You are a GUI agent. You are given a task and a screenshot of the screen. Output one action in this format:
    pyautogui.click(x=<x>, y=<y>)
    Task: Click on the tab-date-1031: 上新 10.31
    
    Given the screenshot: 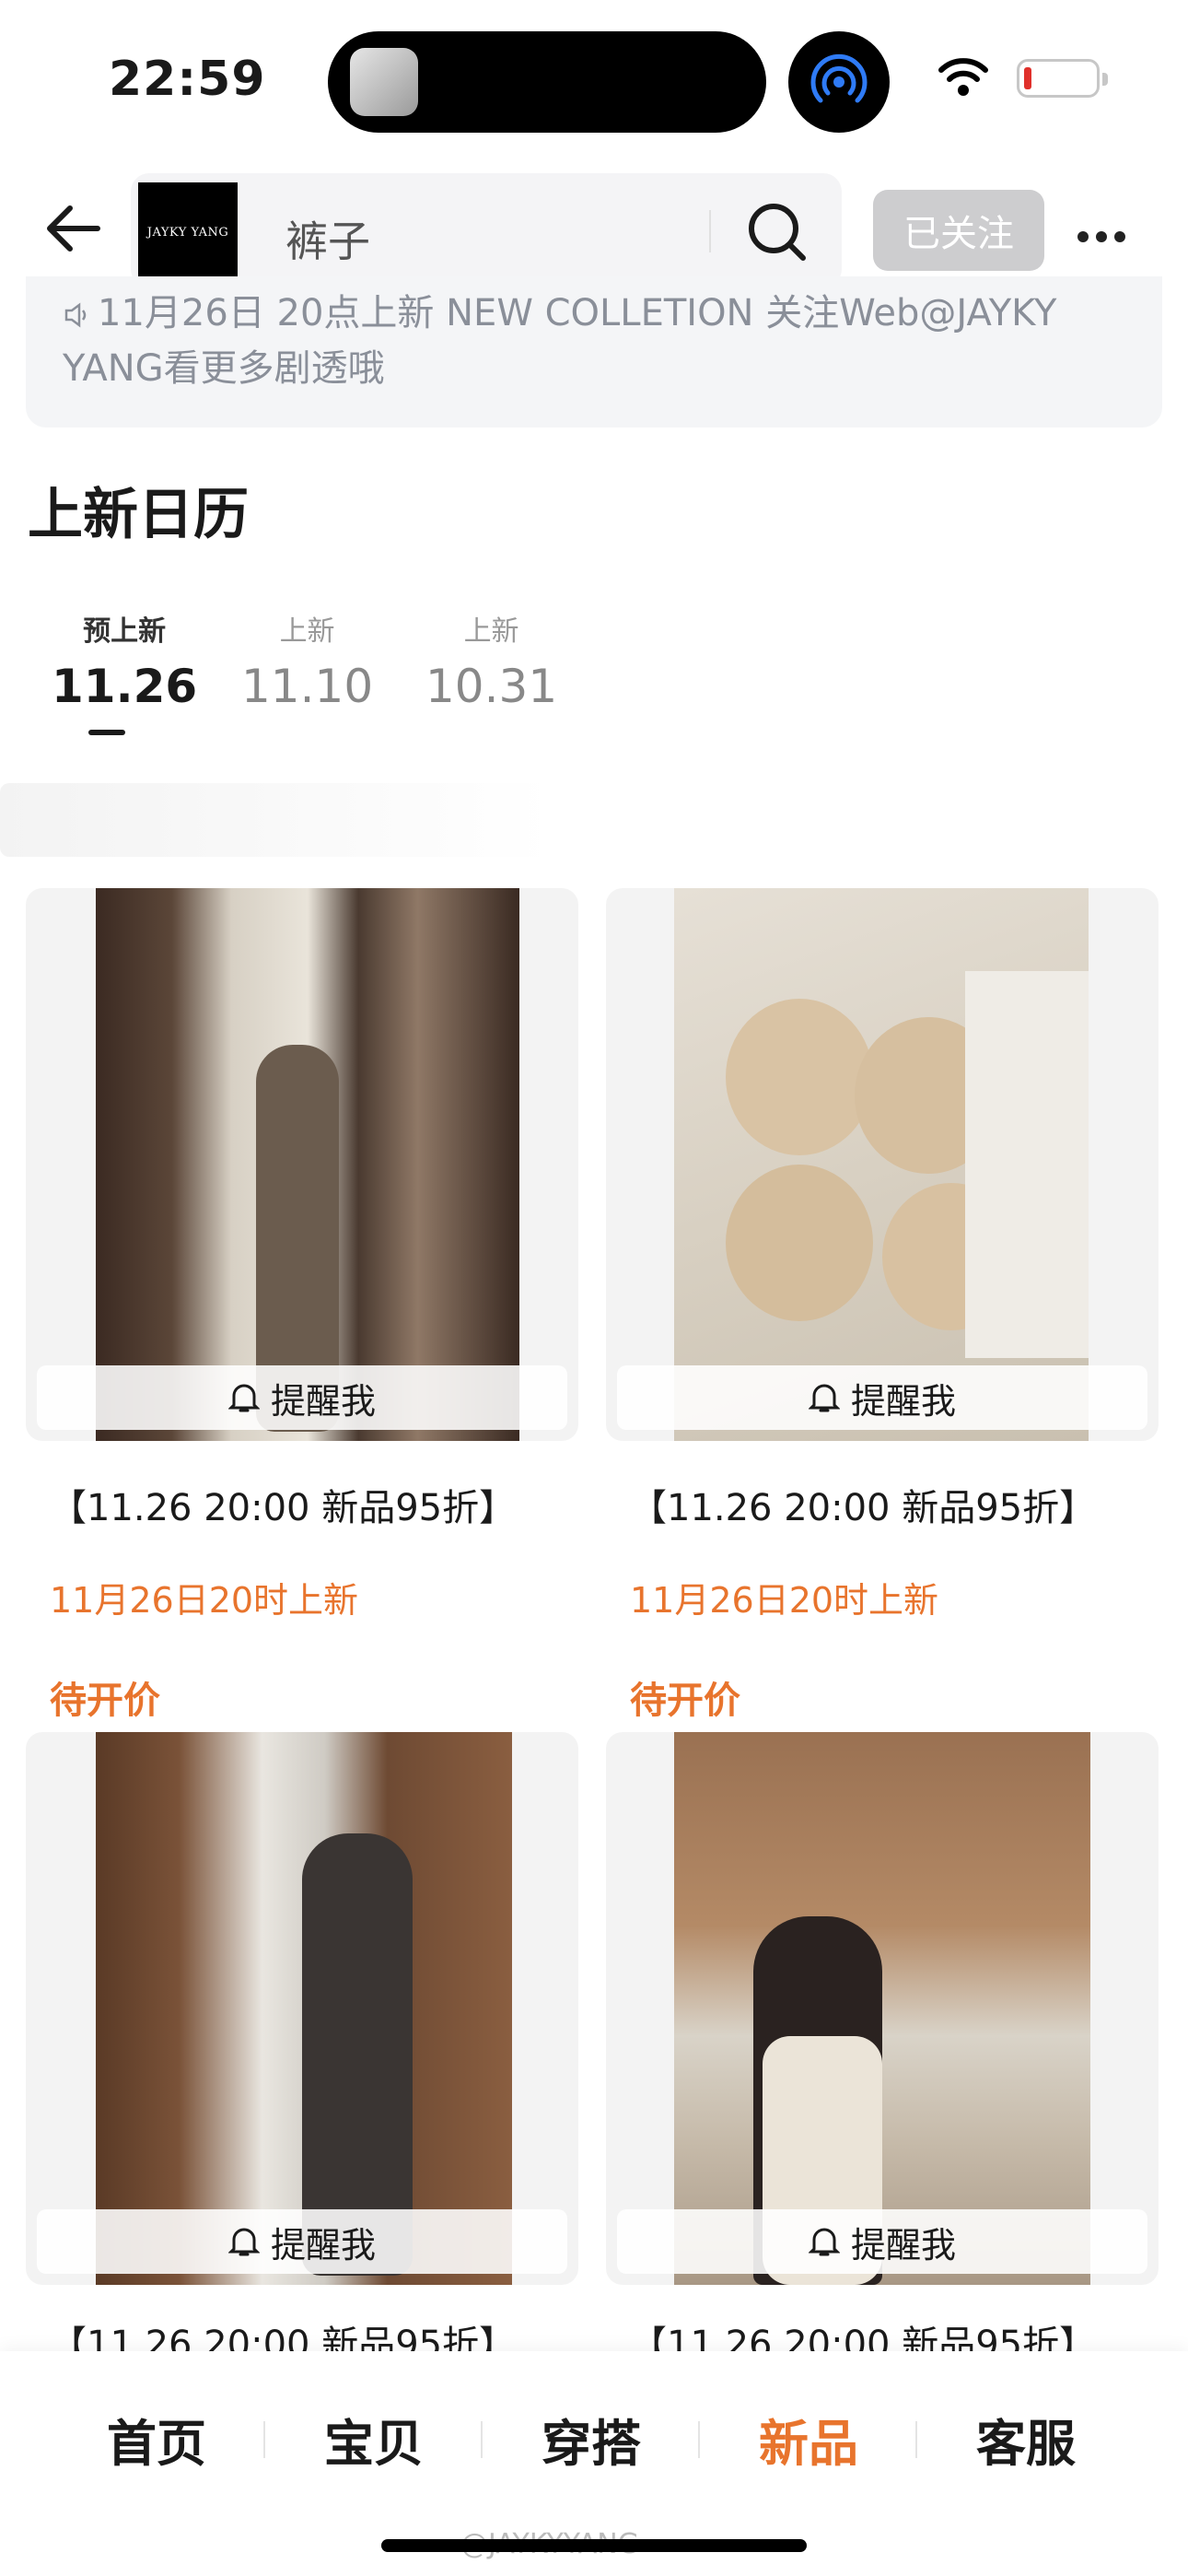 What is the action you would take?
    pyautogui.click(x=491, y=660)
    